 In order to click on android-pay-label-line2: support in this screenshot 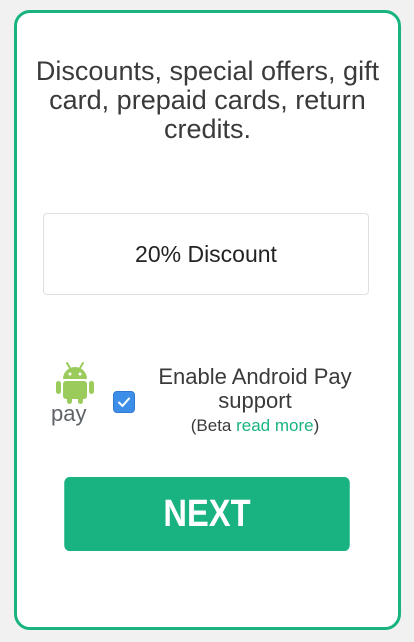, I will do `click(255, 400)`.